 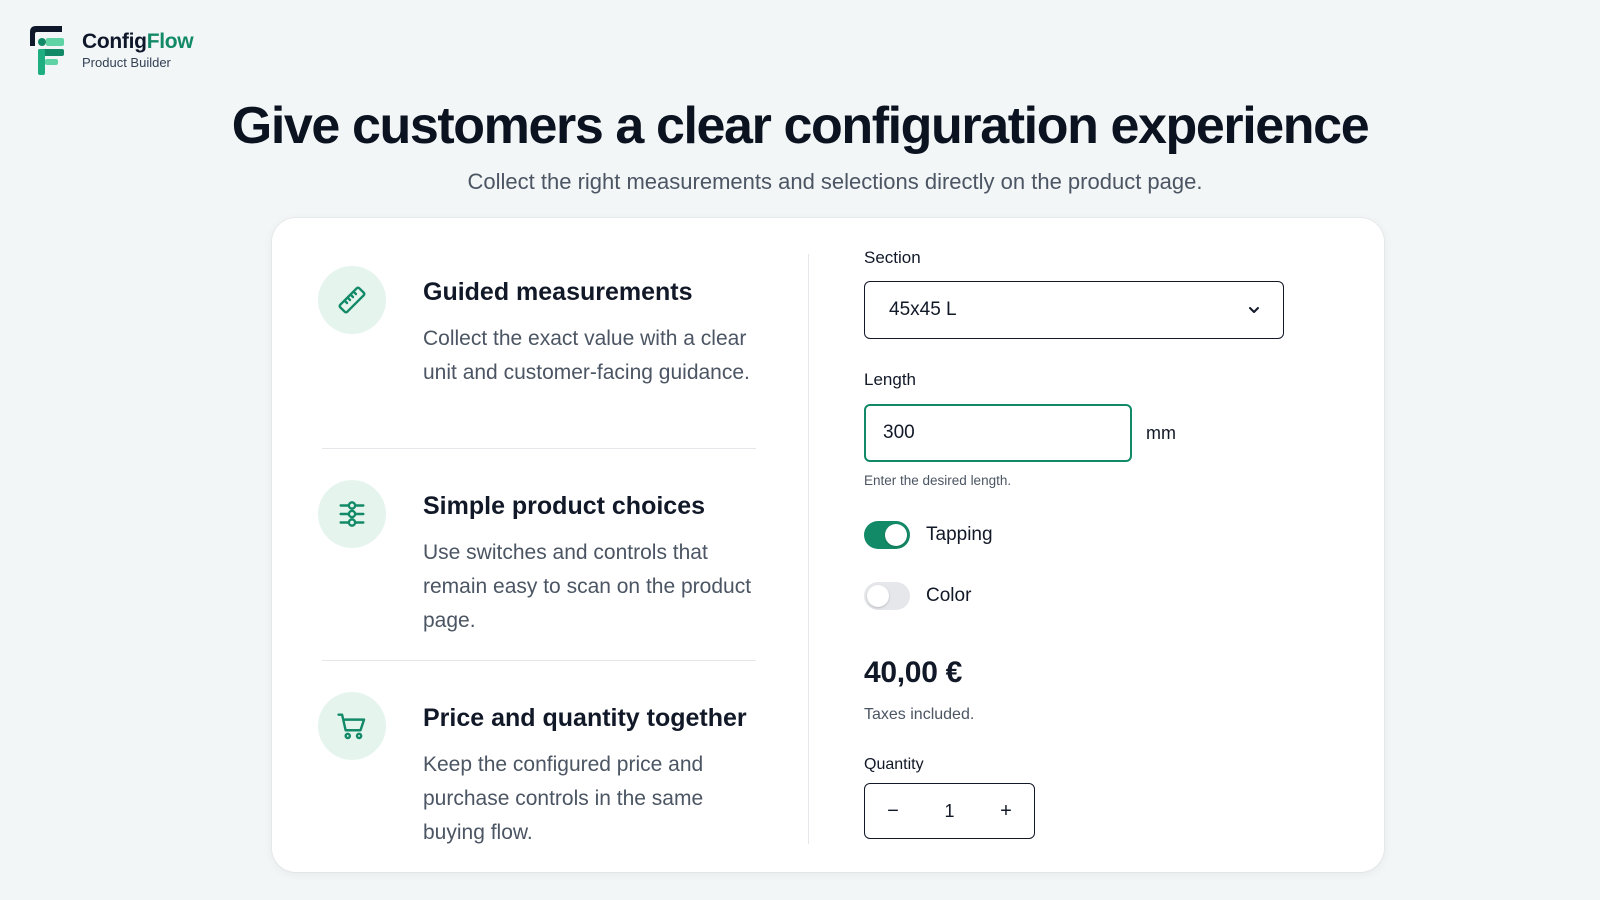 I want to click on length-label: Length, so click(x=890, y=379).